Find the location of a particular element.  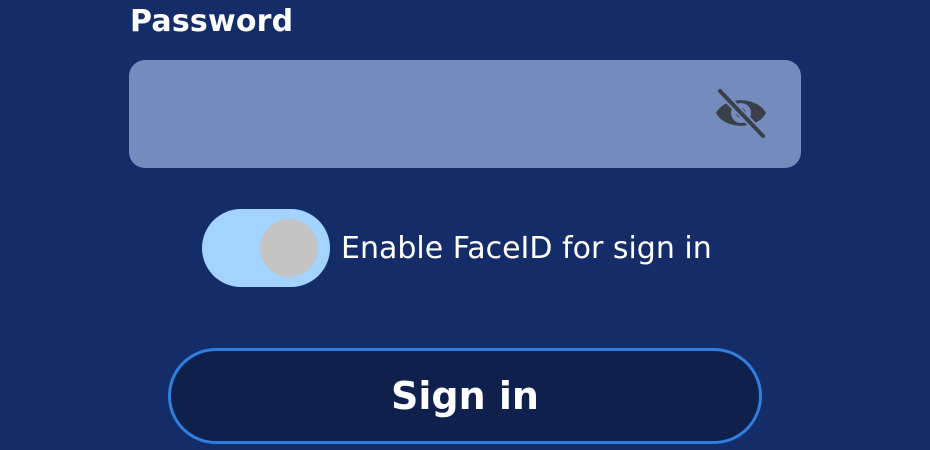

faceid-row: Enable FaceID for sign in is located at coordinates (457, 248).